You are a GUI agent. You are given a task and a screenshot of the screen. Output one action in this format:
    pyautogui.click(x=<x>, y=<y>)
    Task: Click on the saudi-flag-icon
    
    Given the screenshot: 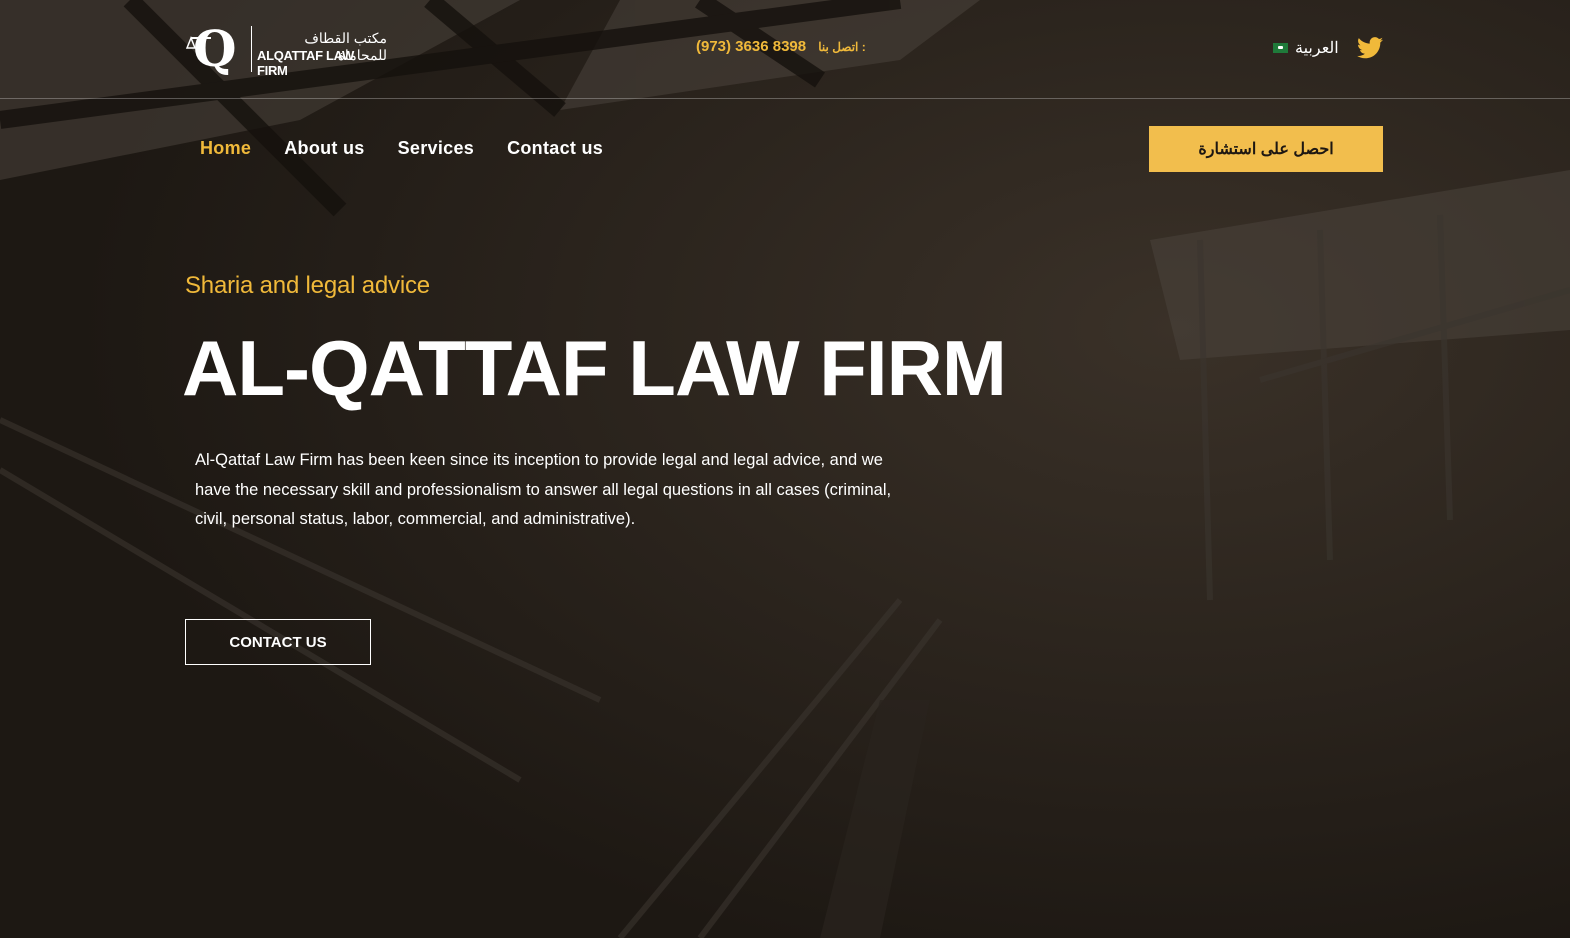 What is the action you would take?
    pyautogui.click(x=1280, y=48)
    